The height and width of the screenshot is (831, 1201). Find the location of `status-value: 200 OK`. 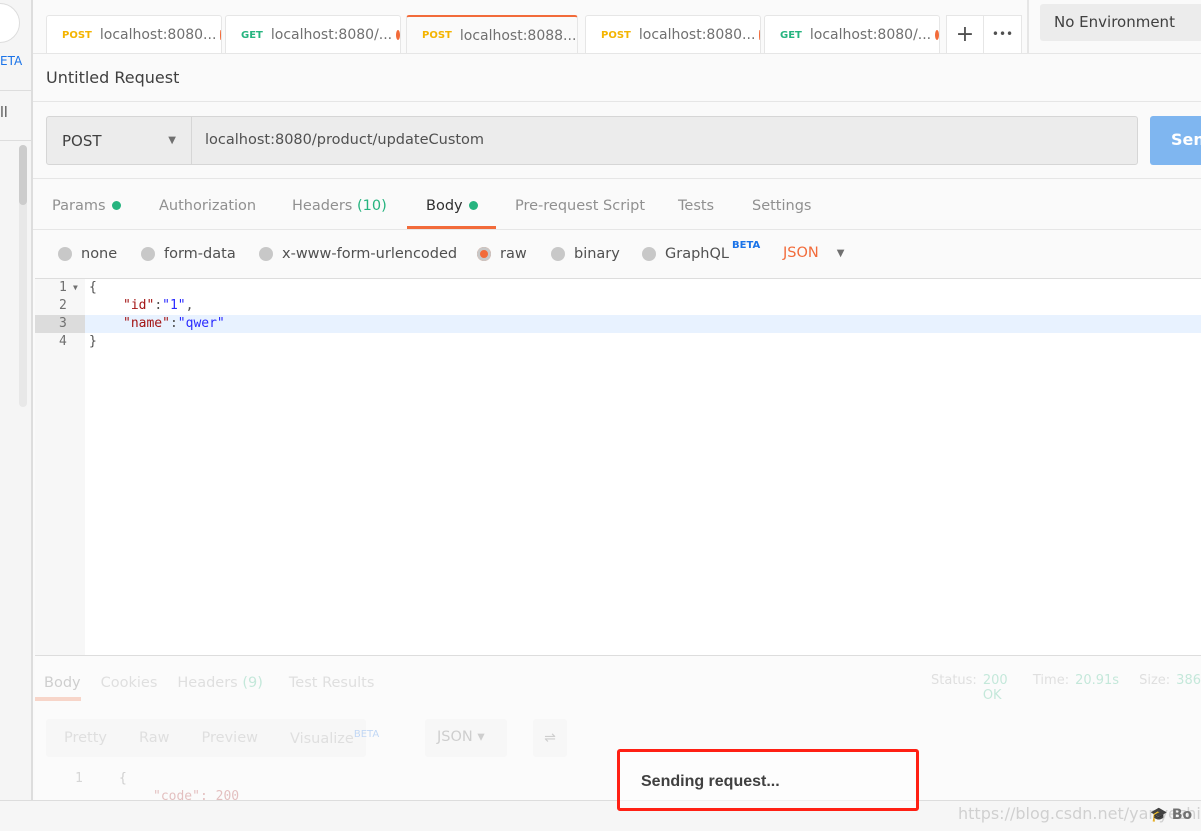

status-value: 200 OK is located at coordinates (995, 688).